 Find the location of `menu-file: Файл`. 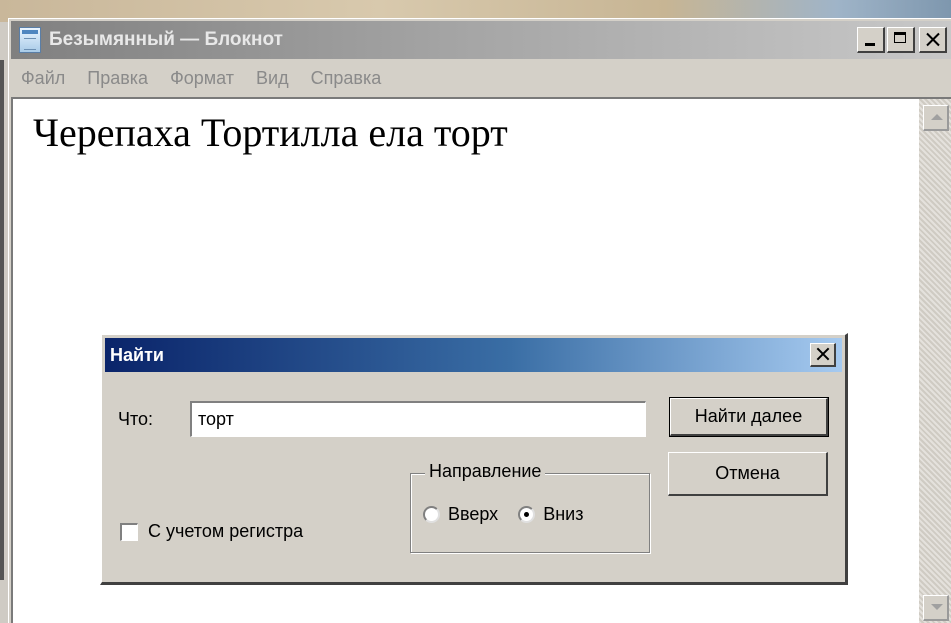

menu-file: Файл is located at coordinates (44, 78).